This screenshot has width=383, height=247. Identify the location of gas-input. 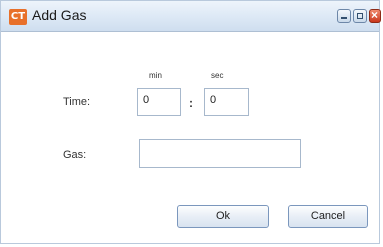
(220, 153).